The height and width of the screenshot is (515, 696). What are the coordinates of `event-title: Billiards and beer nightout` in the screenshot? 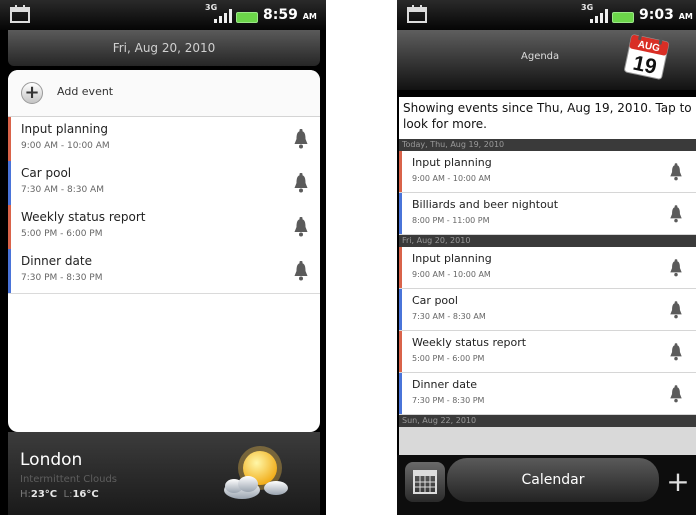 It's located at (485, 204).